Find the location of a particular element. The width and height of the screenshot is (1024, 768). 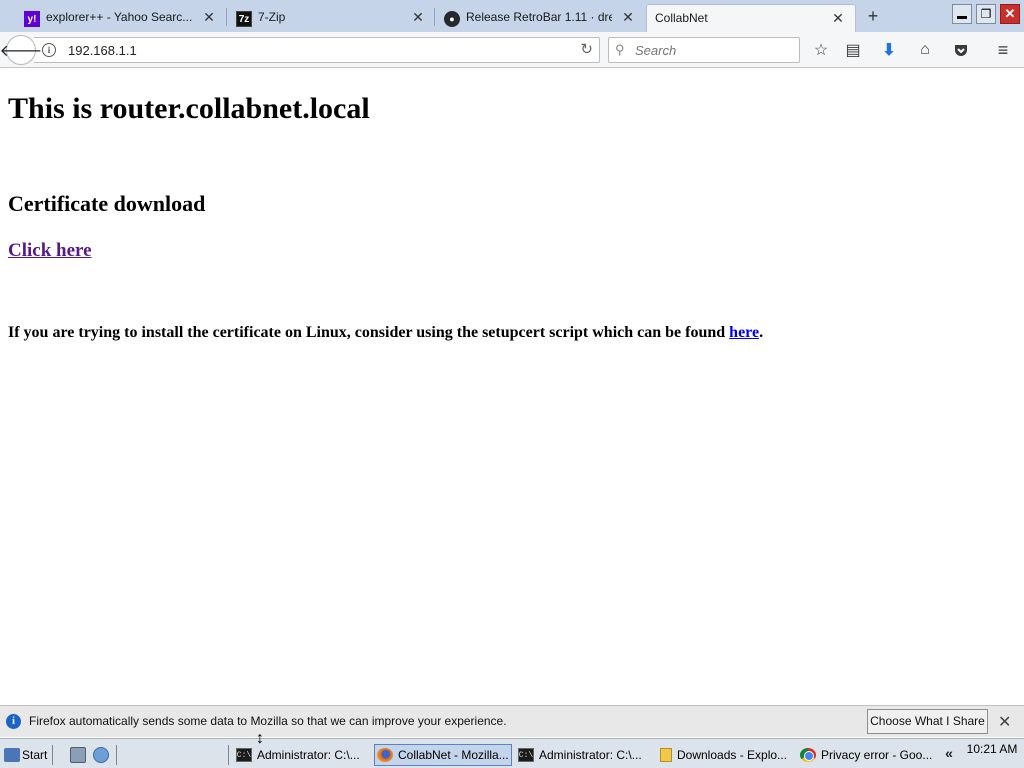

minimize-icon is located at coordinates (962, 17).